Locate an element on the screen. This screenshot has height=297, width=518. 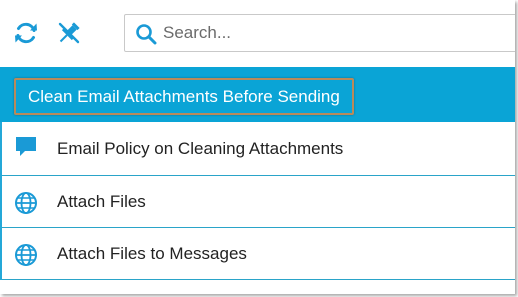
speech-bubble-icon is located at coordinates (26, 146).